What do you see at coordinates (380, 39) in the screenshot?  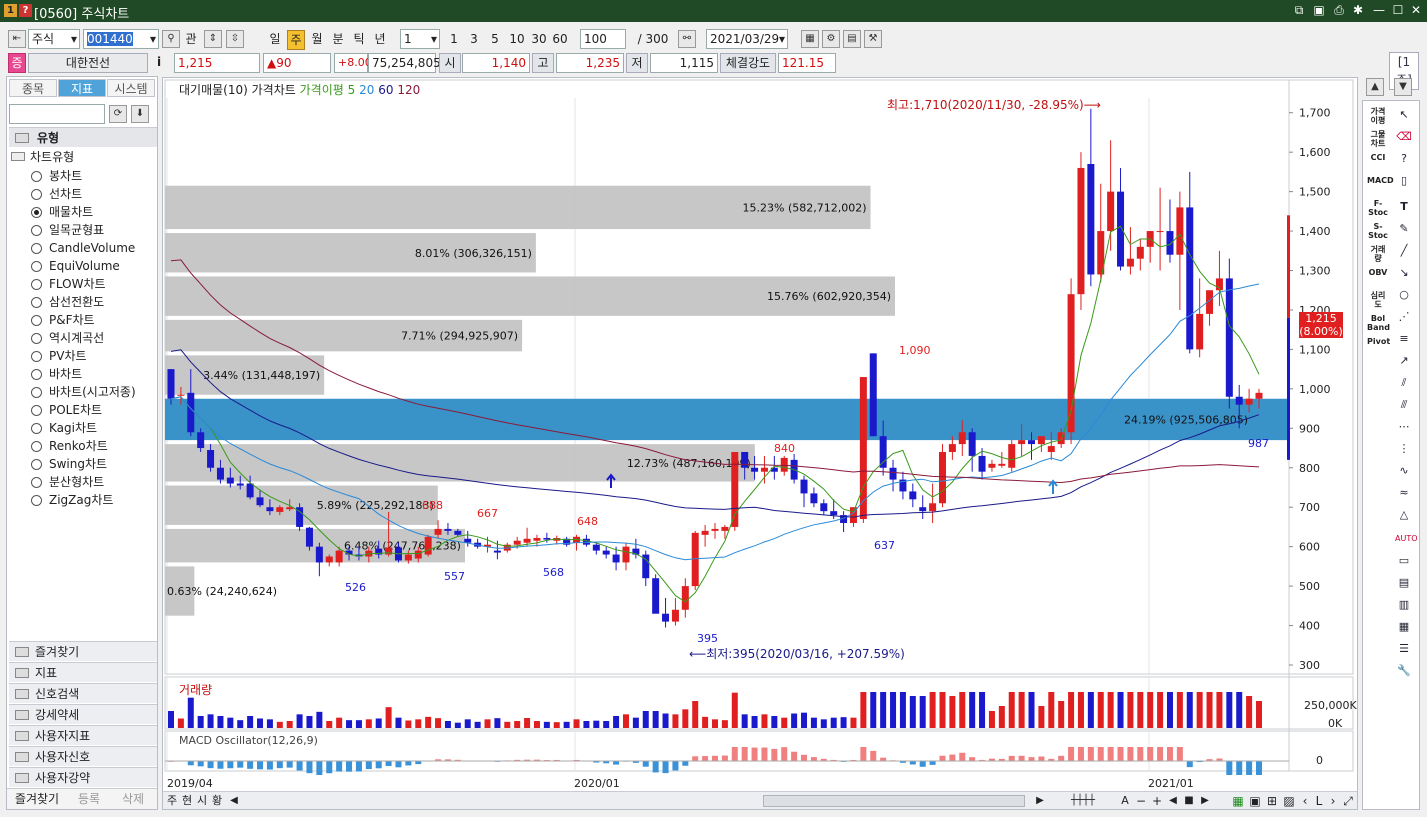 I see `period-year: 년` at bounding box center [380, 39].